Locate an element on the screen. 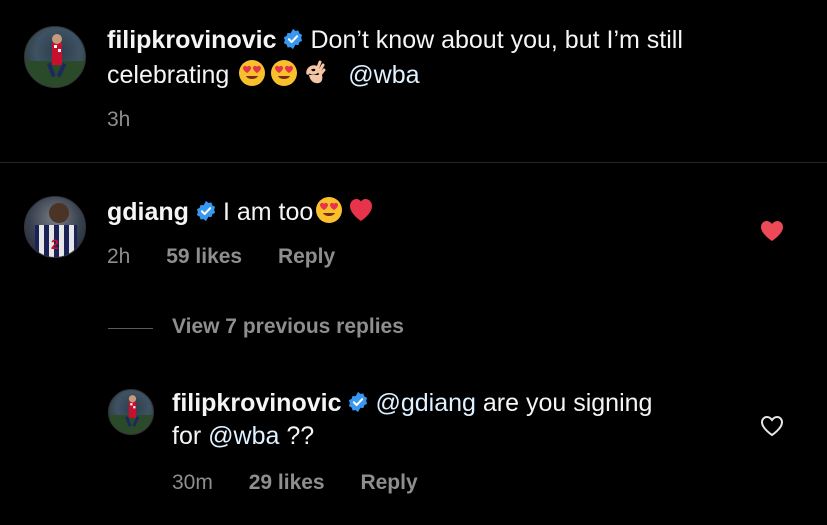 This screenshot has width=827, height=525. caption-mention: @wba is located at coordinates (383, 75).